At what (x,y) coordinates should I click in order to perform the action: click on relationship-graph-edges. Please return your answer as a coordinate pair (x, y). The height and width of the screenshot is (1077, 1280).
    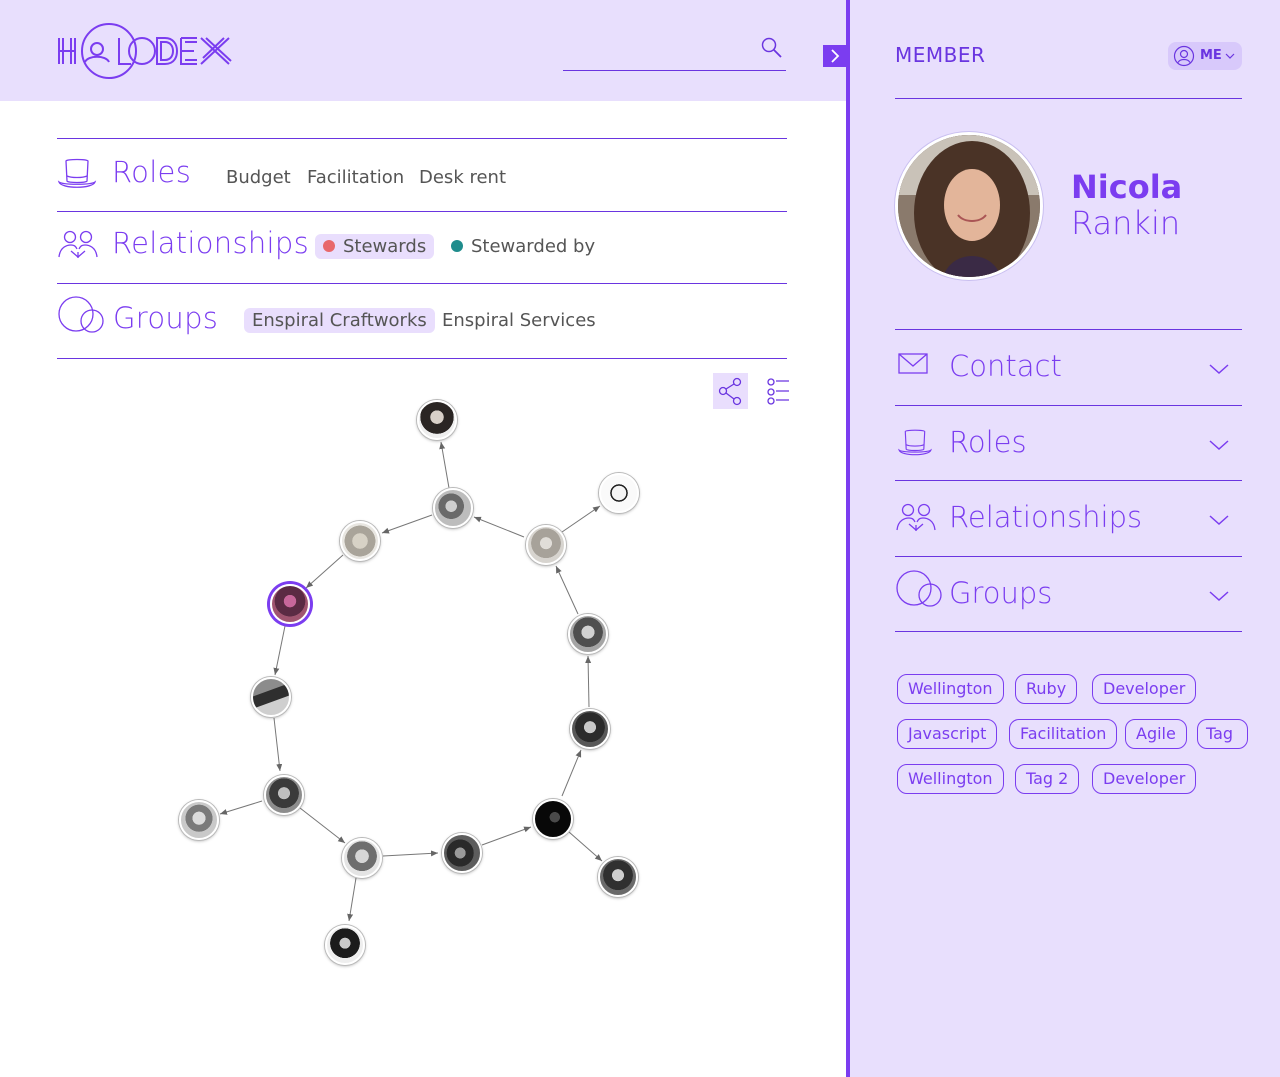
    Looking at the image, I should click on (411, 681).